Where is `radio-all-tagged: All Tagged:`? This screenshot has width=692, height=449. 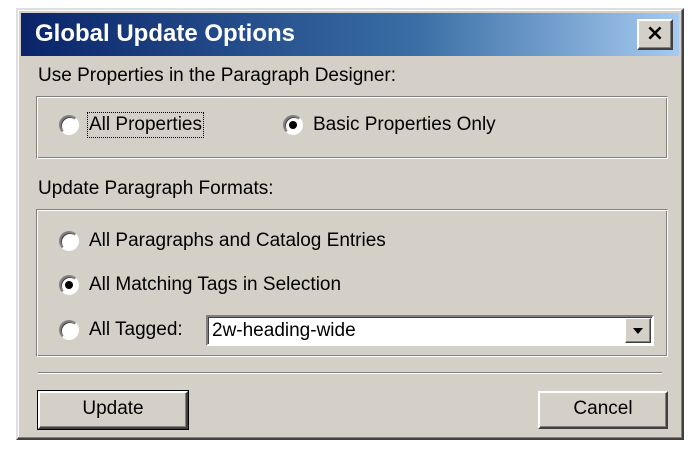
radio-all-tagged: All Tagged: is located at coordinates (121, 330).